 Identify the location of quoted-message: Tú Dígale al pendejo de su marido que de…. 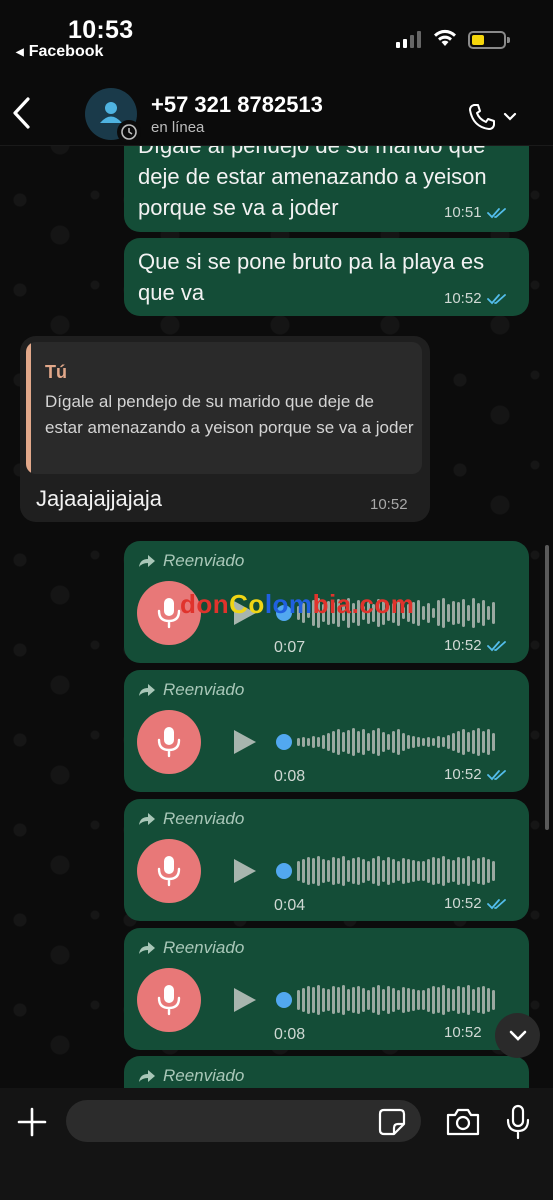
(224, 408).